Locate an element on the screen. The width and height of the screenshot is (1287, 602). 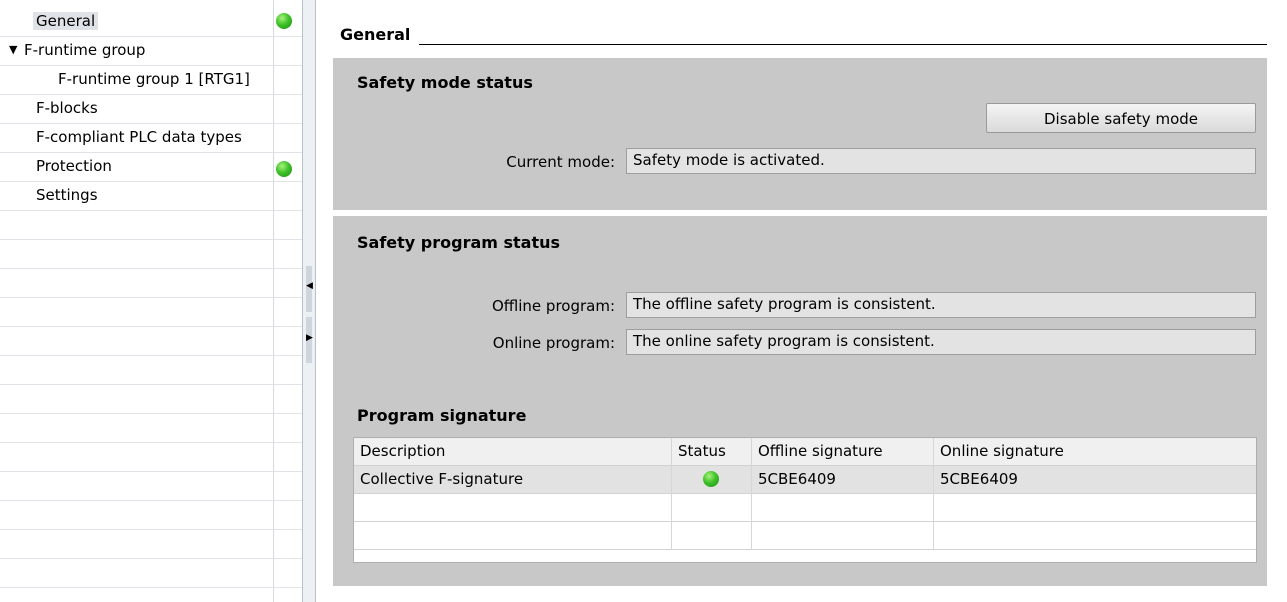
nav-item-label: F-compliant PLC data types is located at coordinates (139, 137).